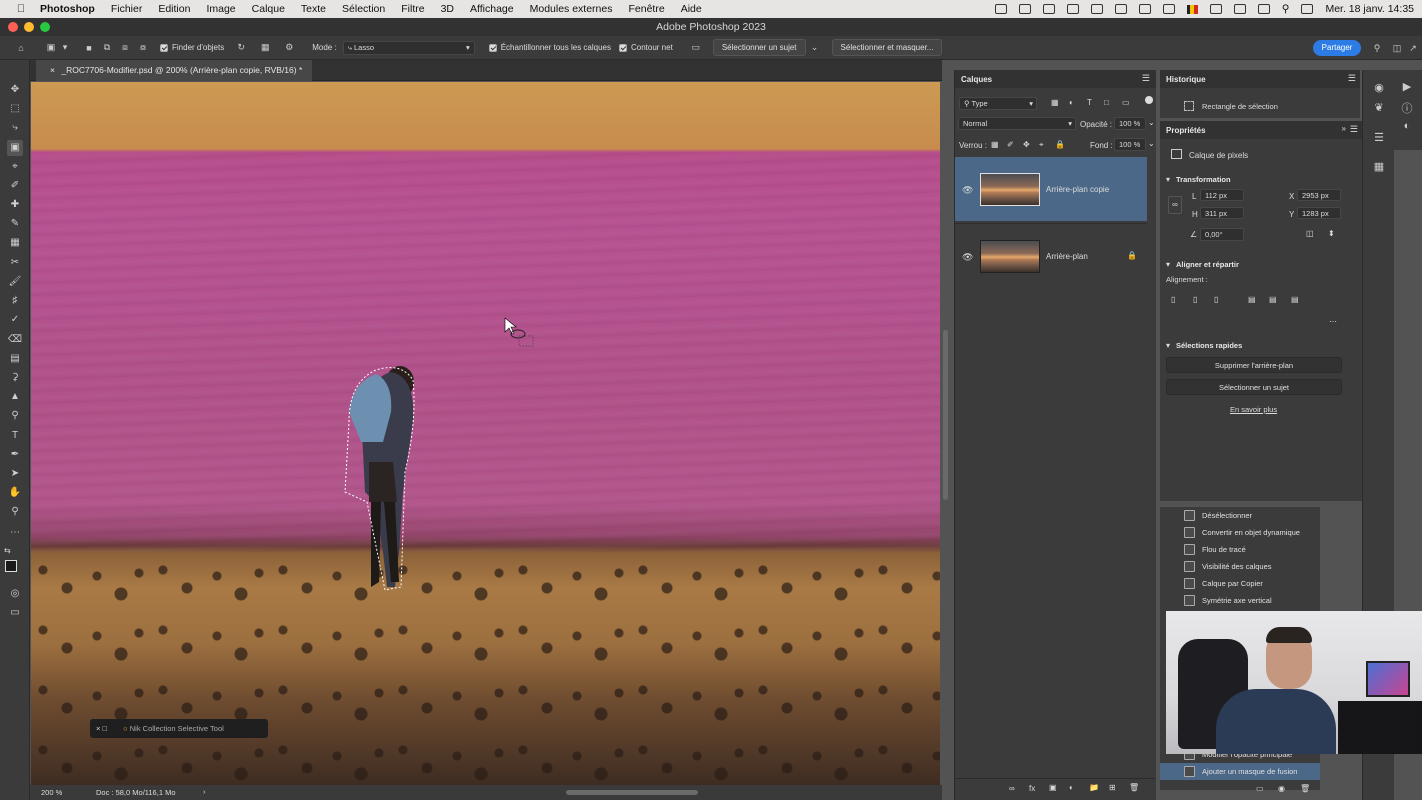 The height and width of the screenshot is (800, 1422). Describe the element at coordinates (174, 9) in the screenshot. I see `menu-edition: Edition` at that location.